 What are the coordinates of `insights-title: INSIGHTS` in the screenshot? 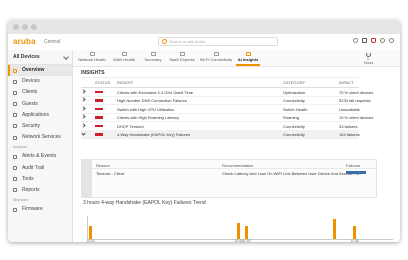 It's located at (93, 73).